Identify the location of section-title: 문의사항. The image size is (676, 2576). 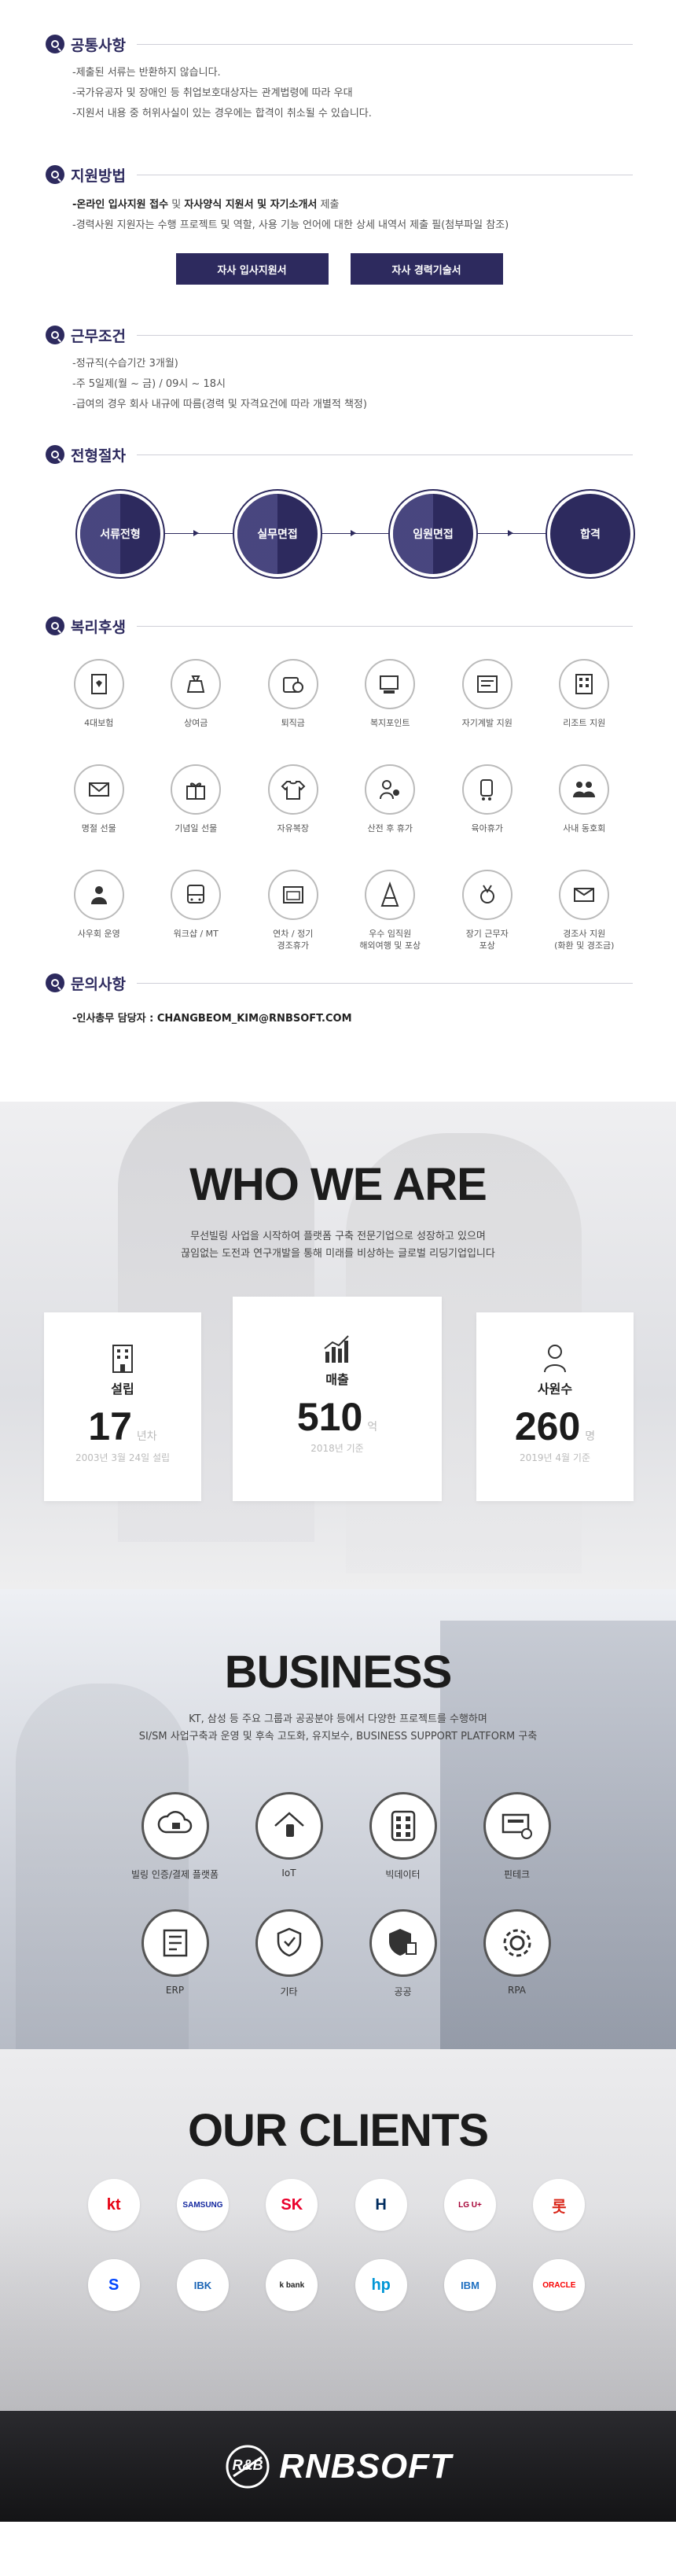
(98, 984).